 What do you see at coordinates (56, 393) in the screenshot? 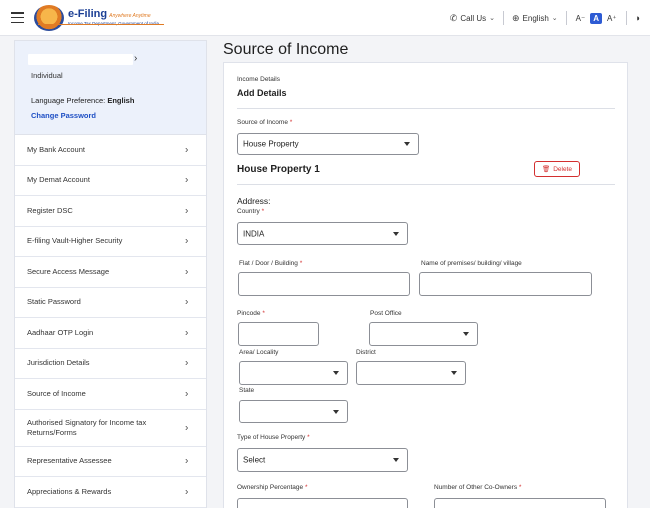
I see `sidebar-item-label: Source of Income` at bounding box center [56, 393].